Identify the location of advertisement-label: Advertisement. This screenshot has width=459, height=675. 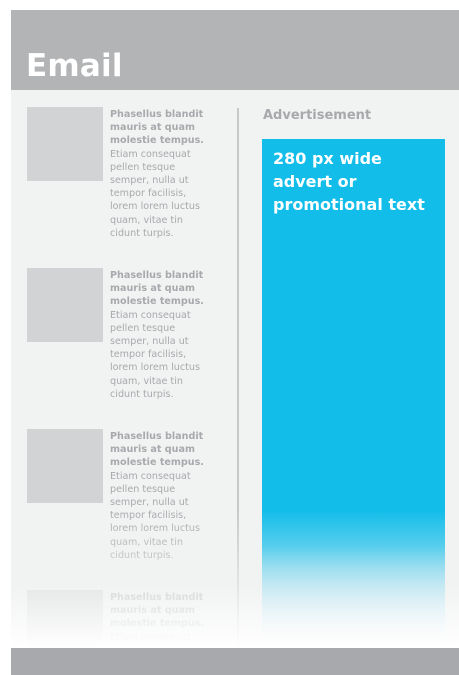
(317, 115).